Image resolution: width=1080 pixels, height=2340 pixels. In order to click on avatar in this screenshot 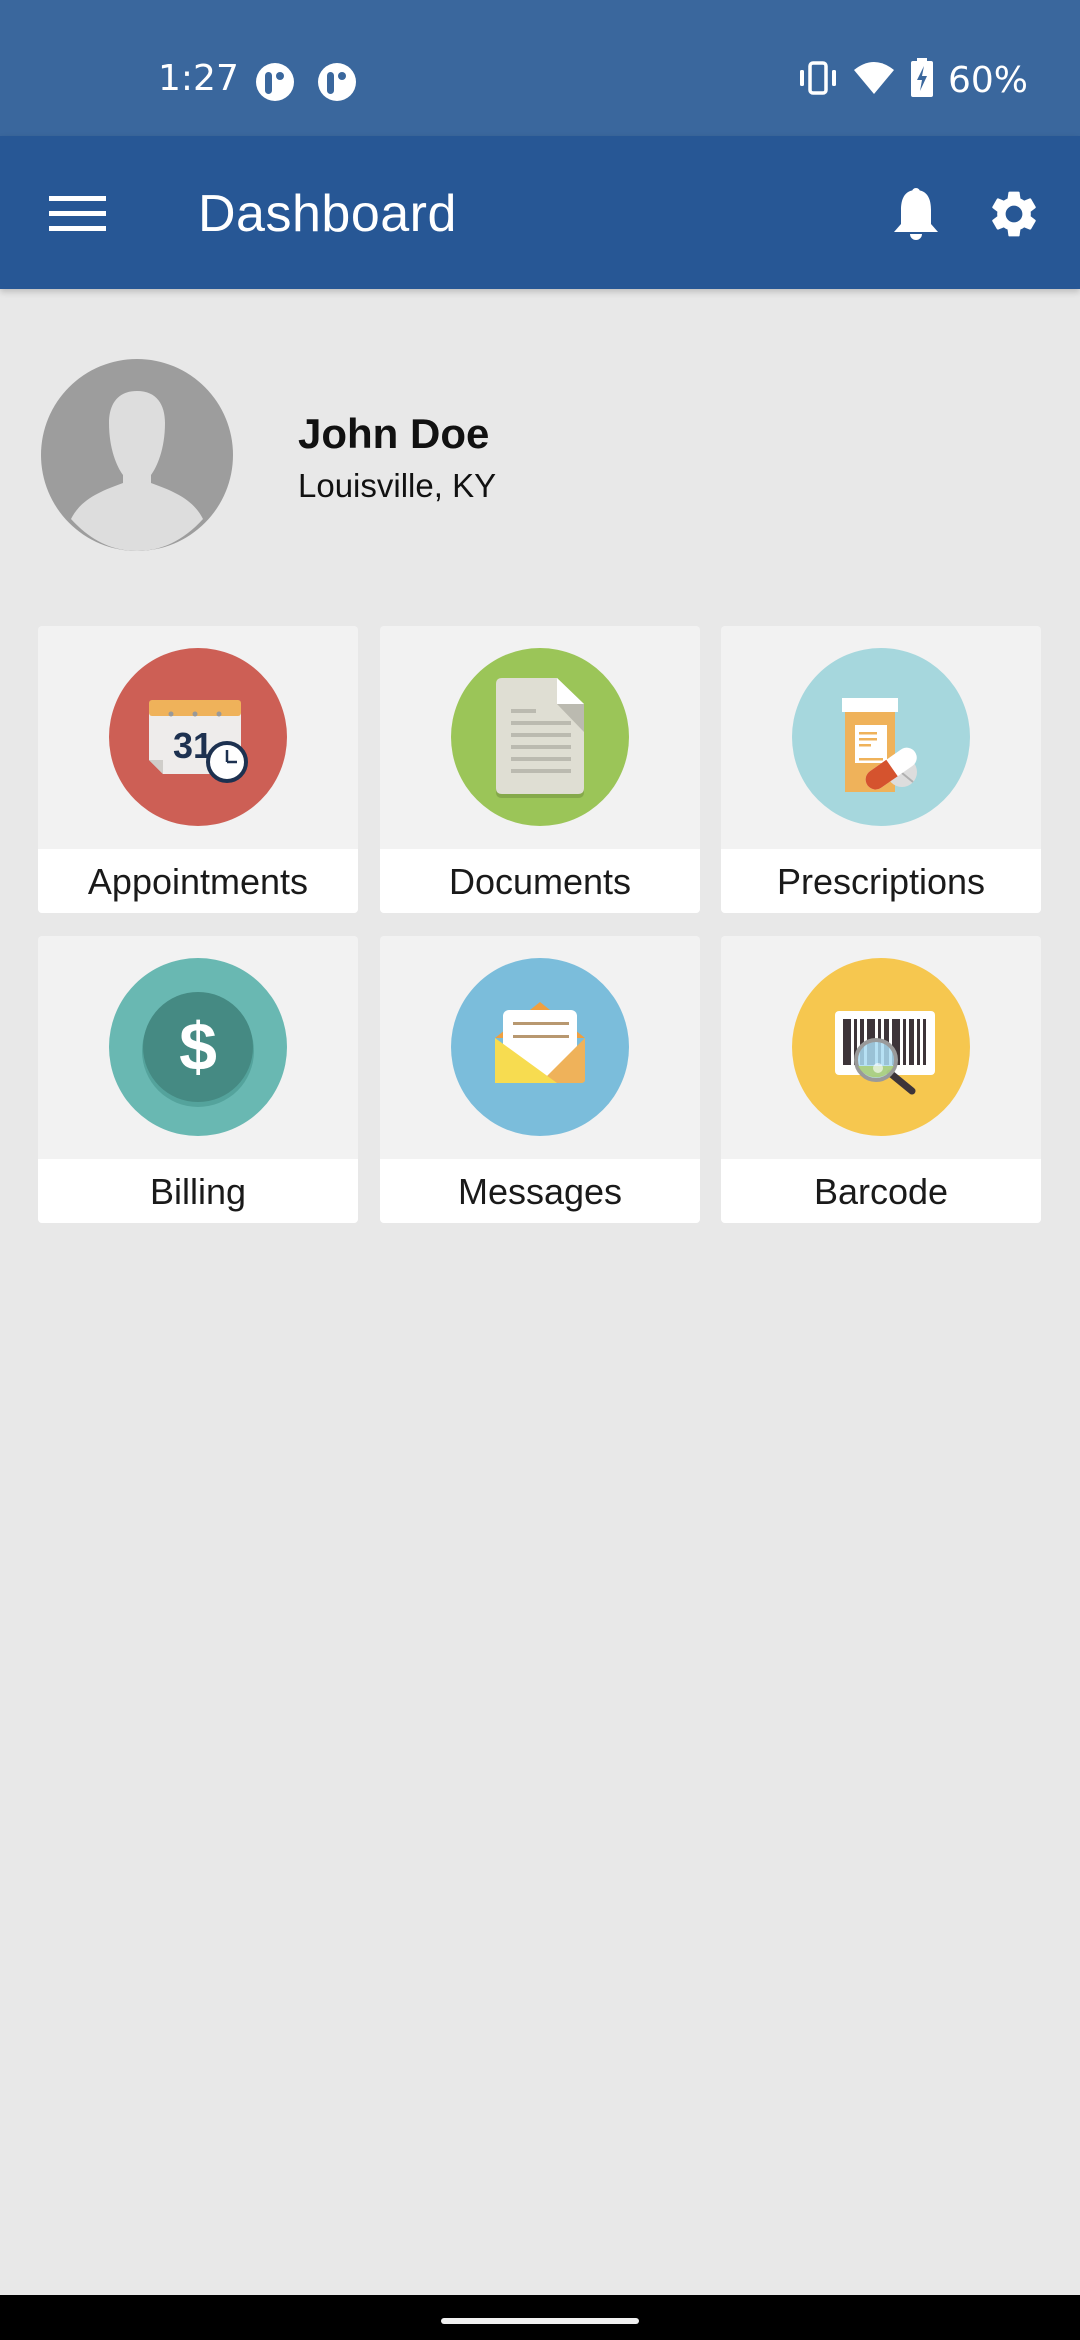, I will do `click(137, 455)`.